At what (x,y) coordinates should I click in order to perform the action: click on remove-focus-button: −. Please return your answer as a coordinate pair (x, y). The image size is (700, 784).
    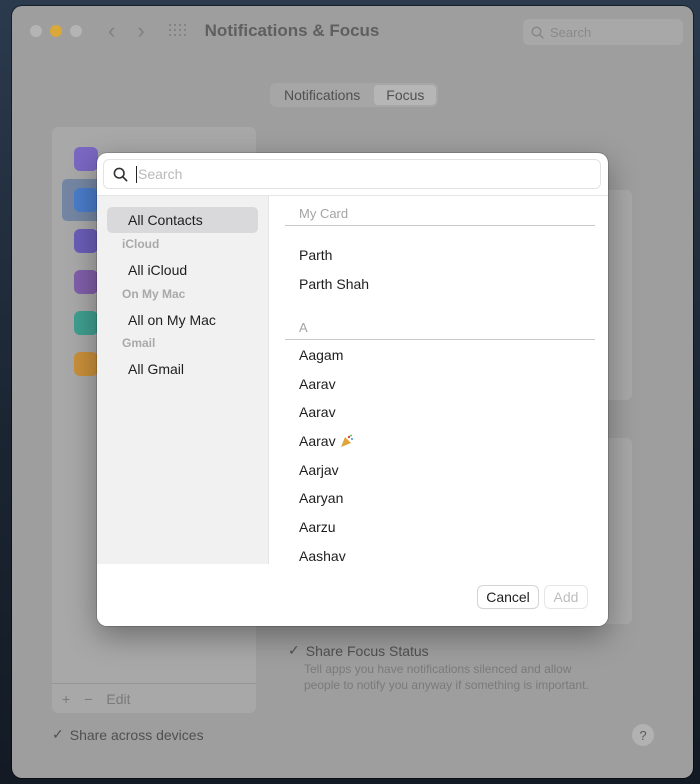
    Looking at the image, I should click on (88, 699).